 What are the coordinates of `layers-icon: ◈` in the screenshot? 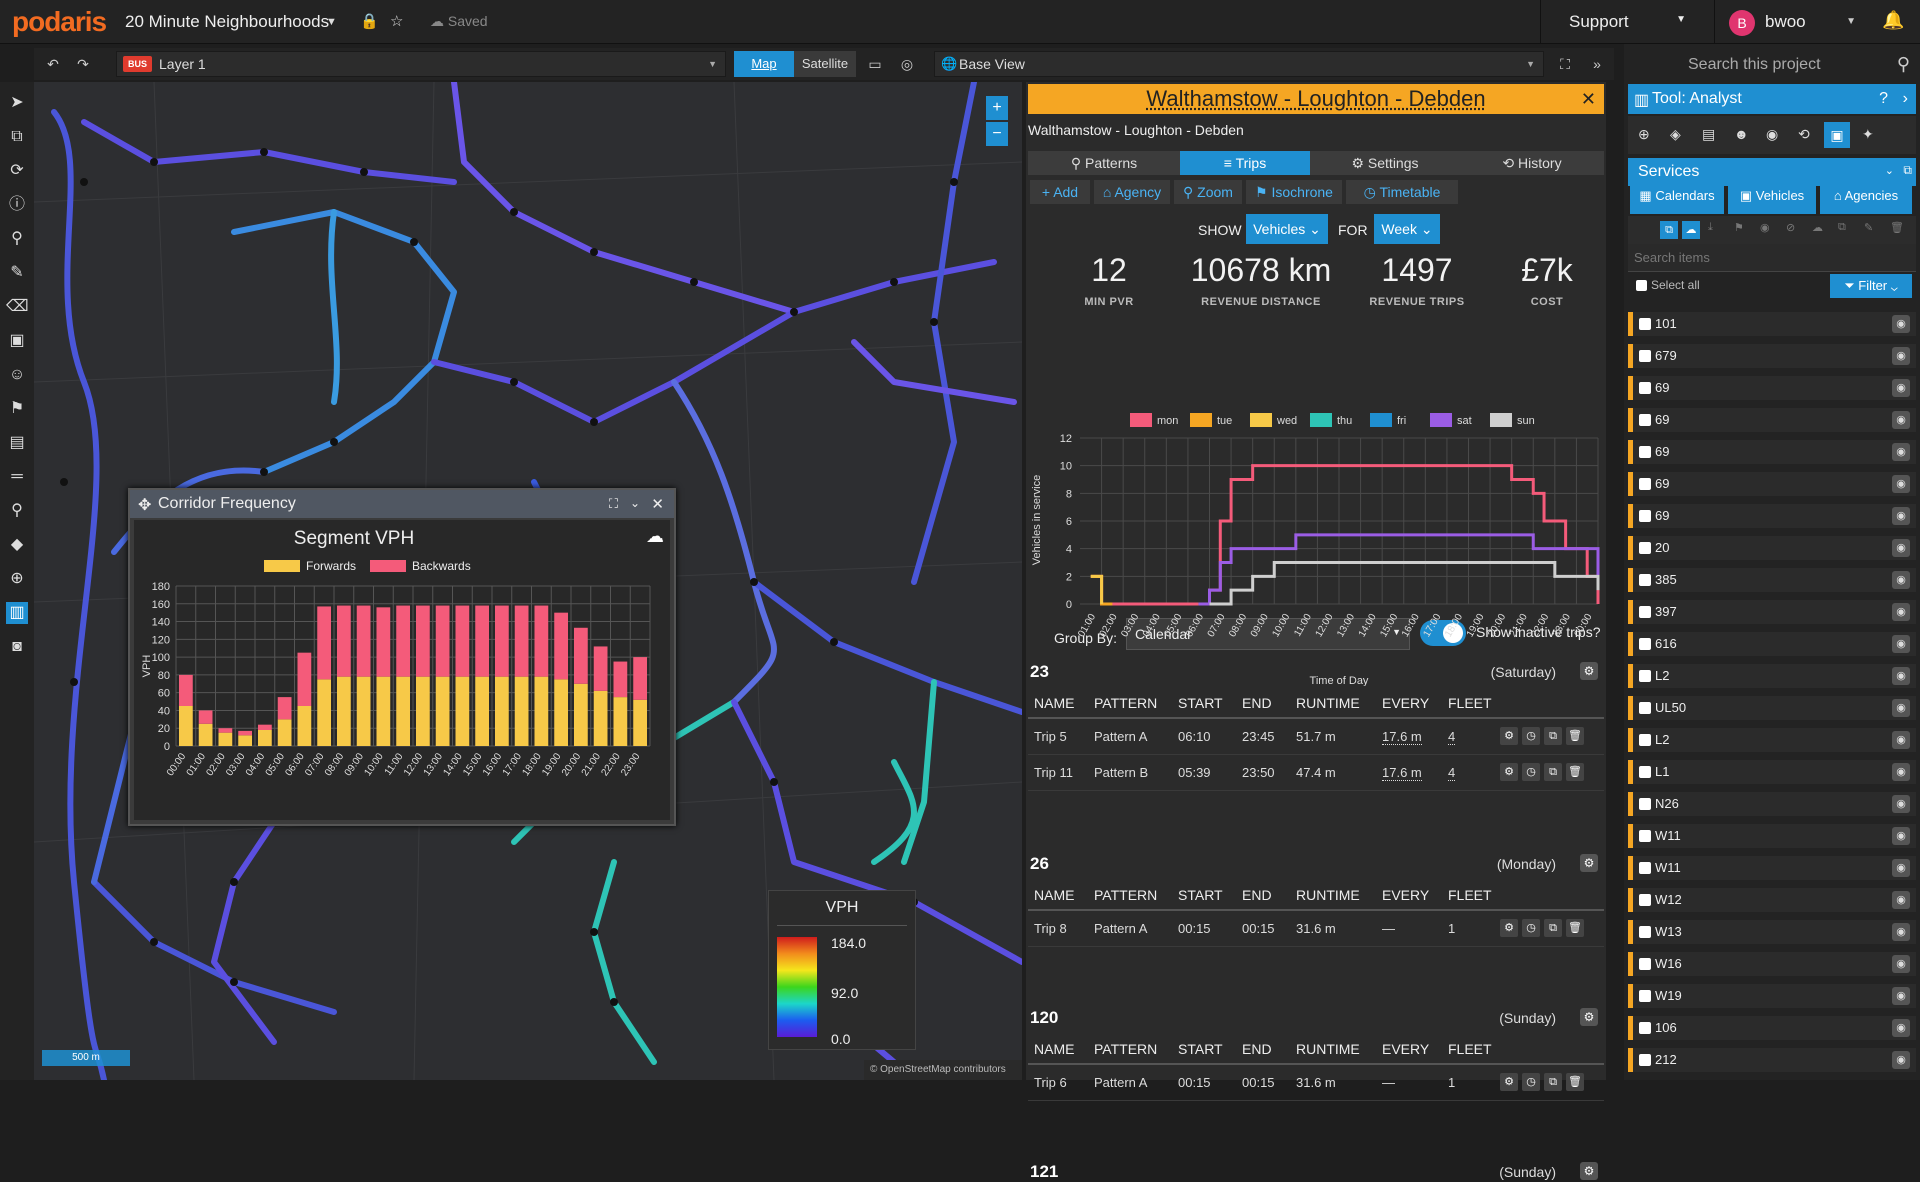 It's located at (1675, 134).